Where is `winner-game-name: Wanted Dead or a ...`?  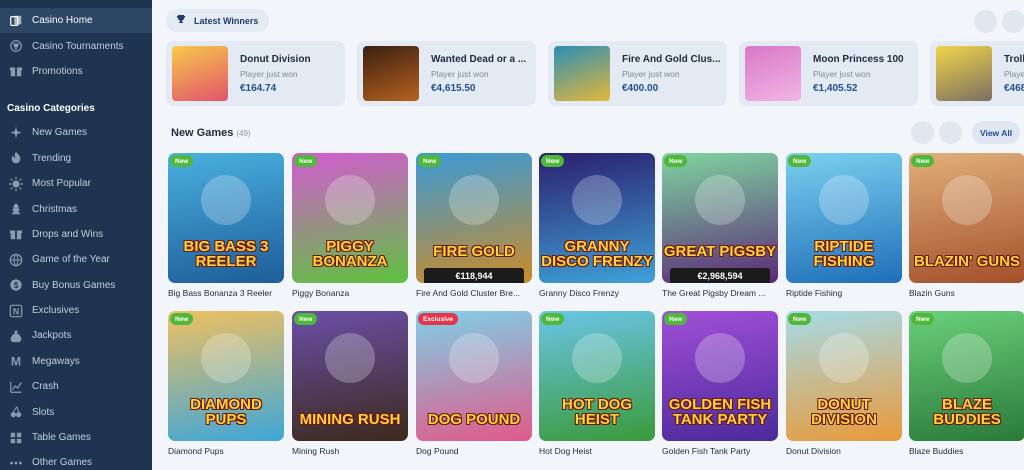 winner-game-name: Wanted Dead or a ... is located at coordinates (479, 59).